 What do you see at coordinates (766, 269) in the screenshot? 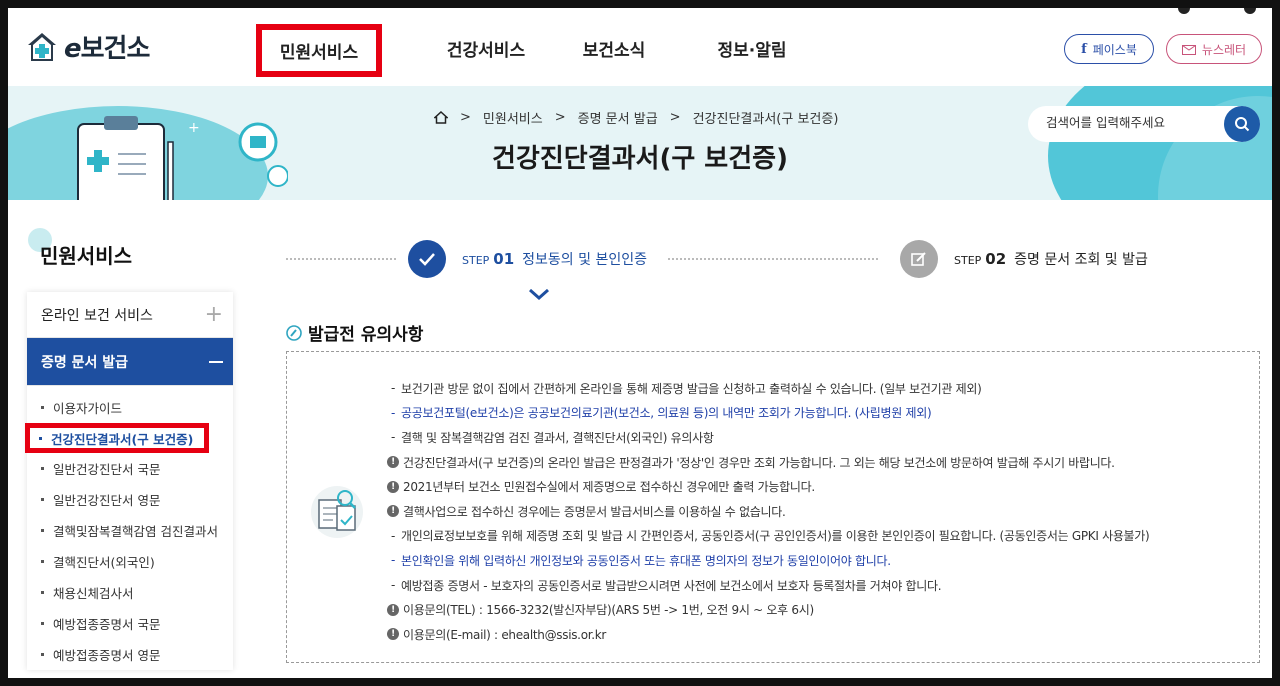
I see `step-indicator: STEP 01 정보동의 및 본인인증 STEP 02 증명 문서 조회 및 발급` at bounding box center [766, 269].